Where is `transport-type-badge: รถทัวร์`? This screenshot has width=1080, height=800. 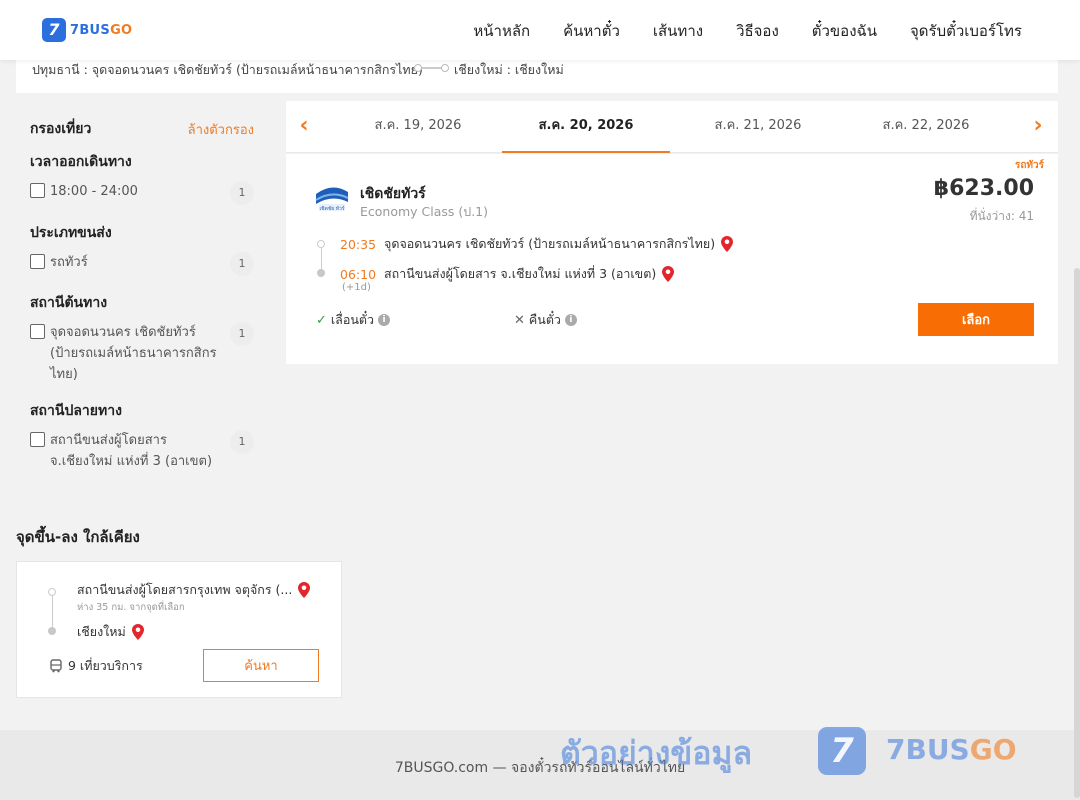 transport-type-badge: รถทัวร์ is located at coordinates (1029, 165).